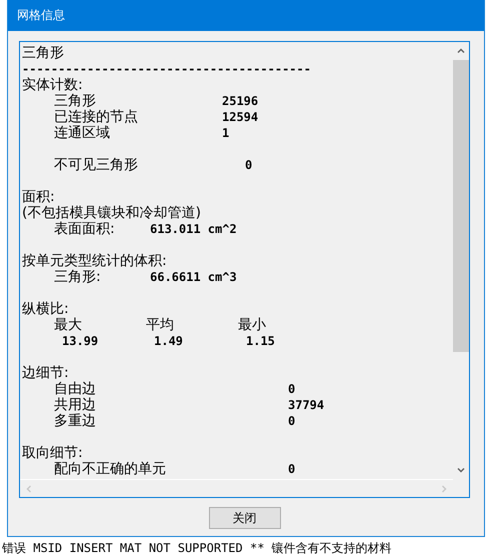 This screenshot has width=492, height=554. I want to click on report-value: 25196, so click(240, 101).